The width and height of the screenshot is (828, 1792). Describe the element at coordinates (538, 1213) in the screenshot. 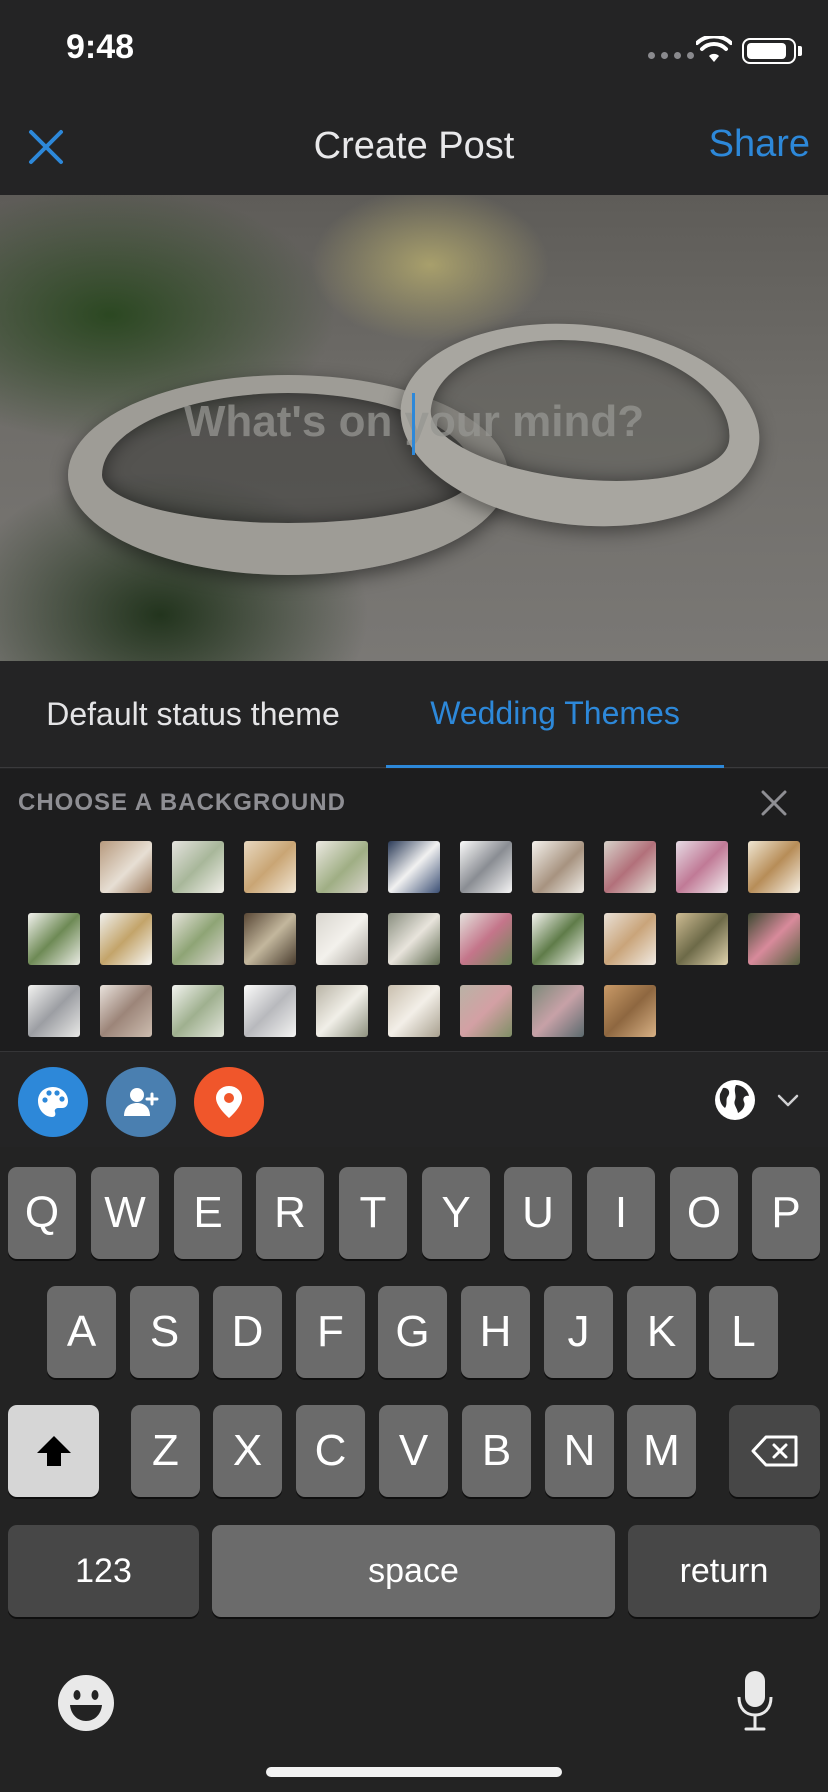

I see `key-u: U` at that location.